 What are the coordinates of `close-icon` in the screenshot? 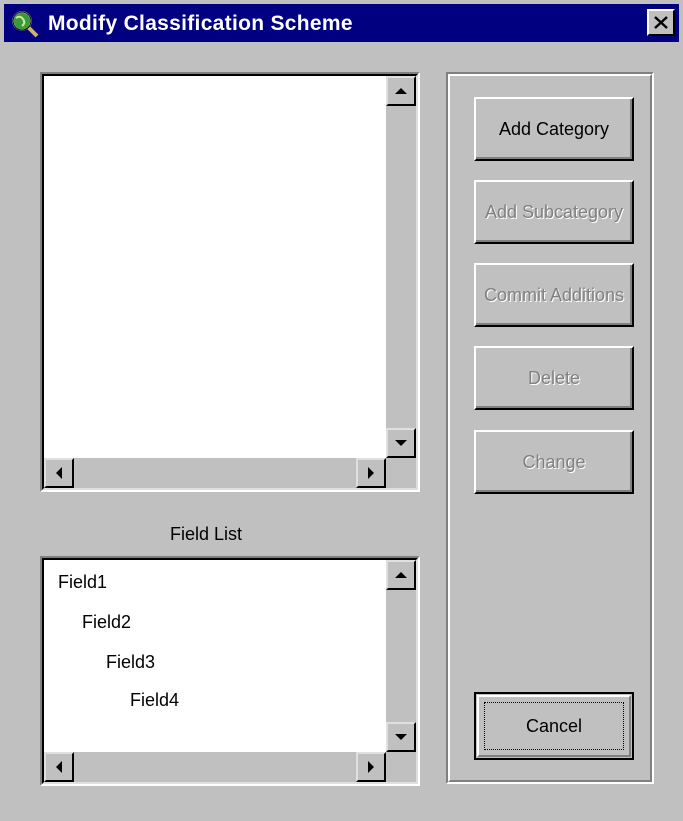 It's located at (661, 22).